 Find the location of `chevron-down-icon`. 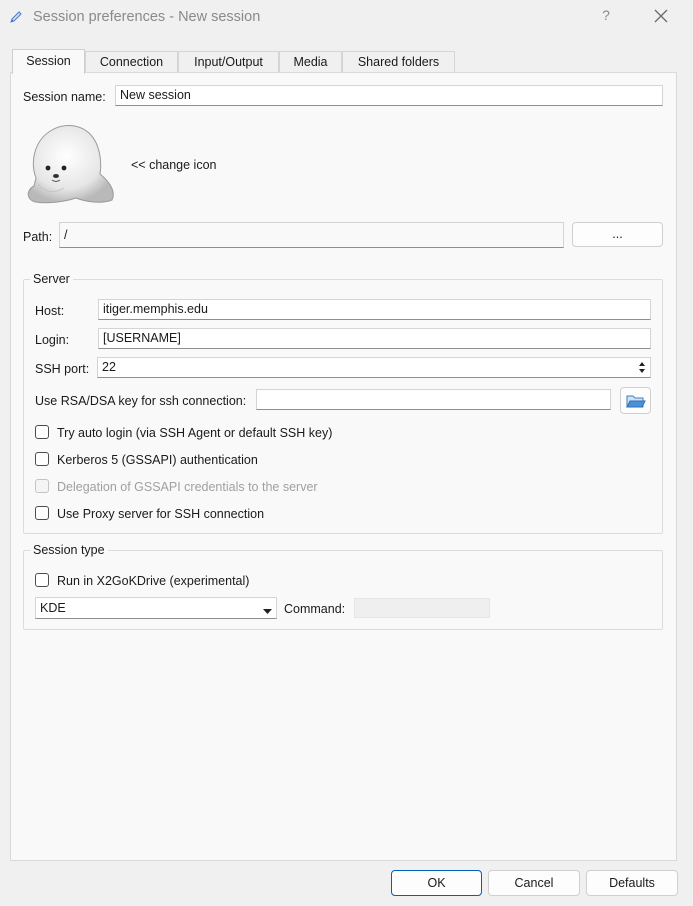

chevron-down-icon is located at coordinates (267, 609).